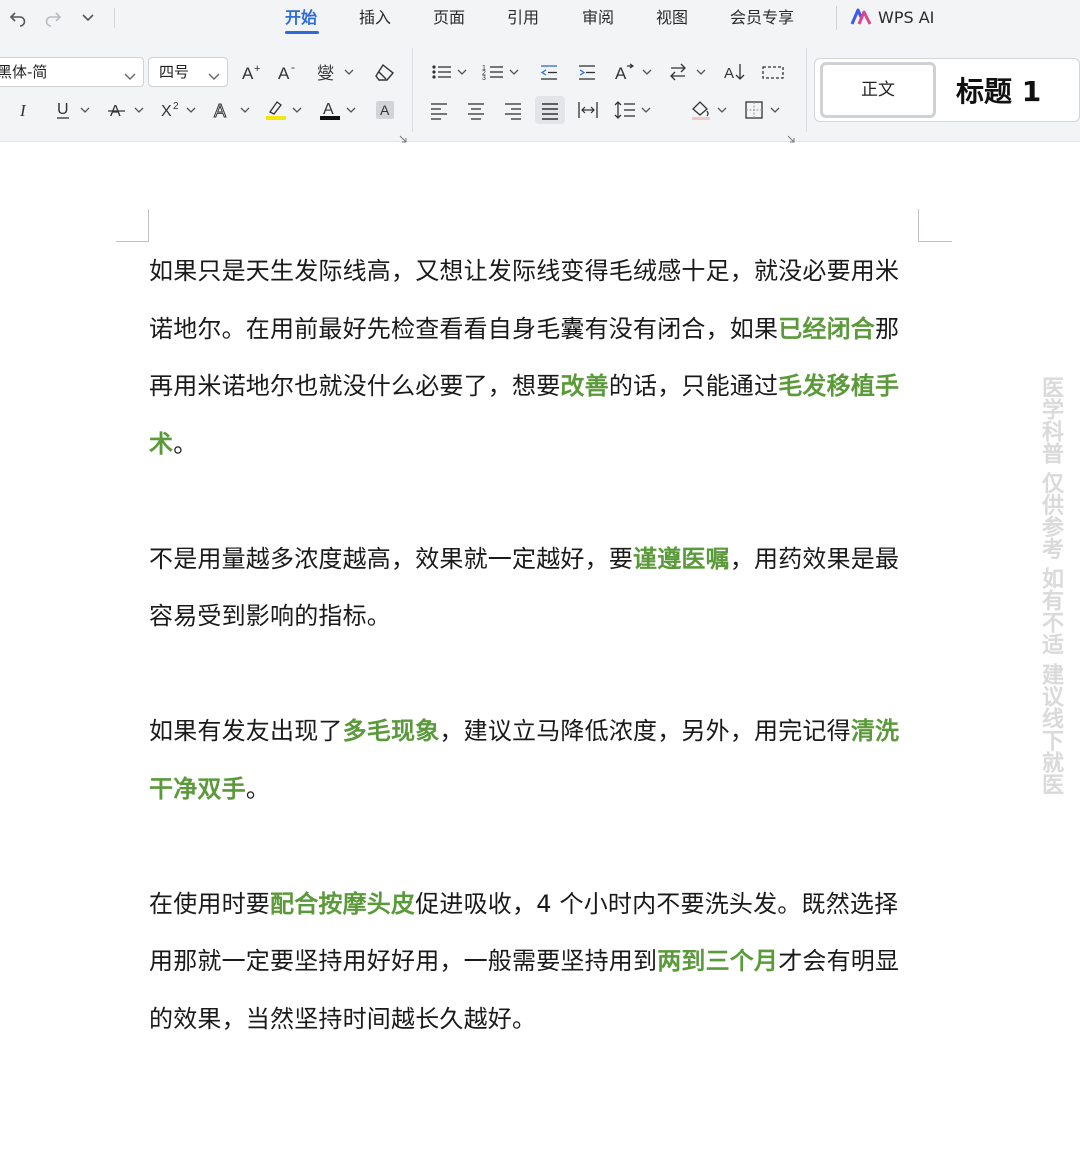 The width and height of the screenshot is (1080, 1164). Describe the element at coordinates (791, 135) in the screenshot. I see `paragraph-dialog-launcher-icon` at that location.